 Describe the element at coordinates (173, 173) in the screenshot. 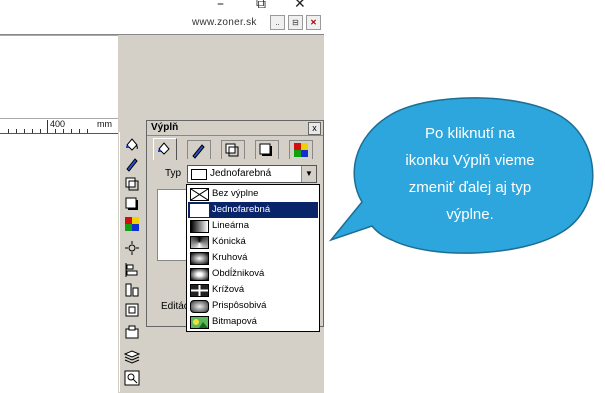

I see `type-label: Typ` at that location.